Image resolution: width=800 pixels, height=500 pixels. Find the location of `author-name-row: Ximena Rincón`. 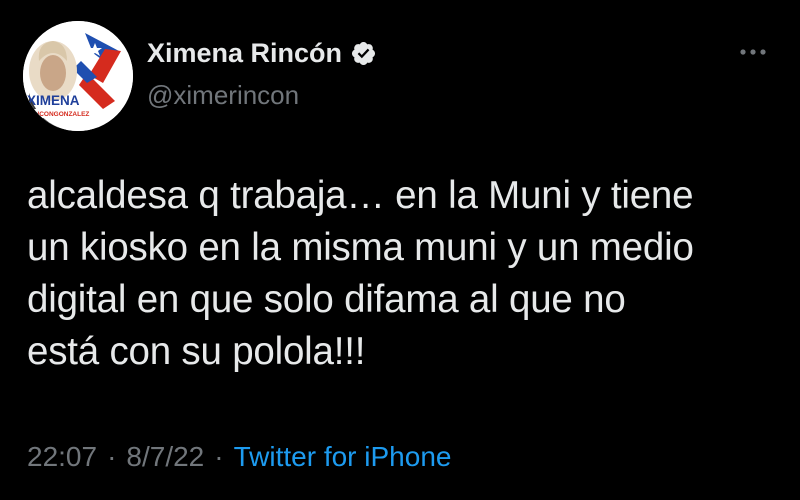

author-name-row: Ximena Rincón is located at coordinates (262, 53).